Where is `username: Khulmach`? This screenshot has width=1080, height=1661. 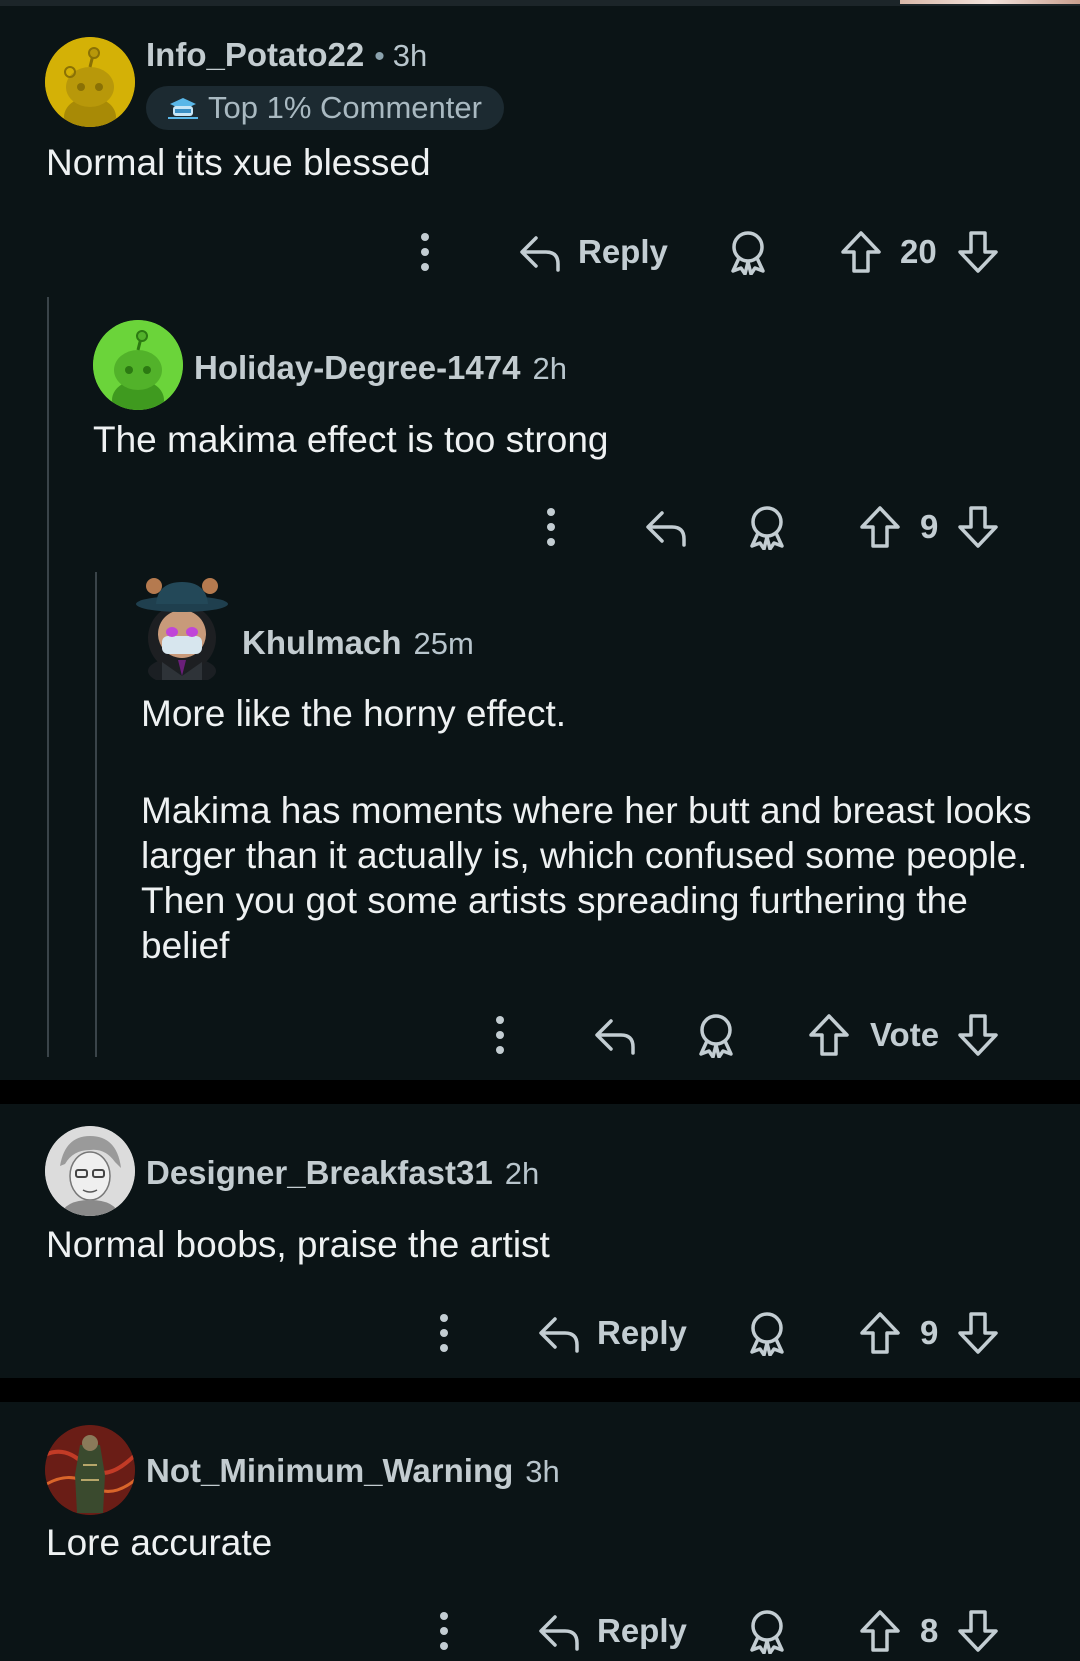 username: Khulmach is located at coordinates (322, 643).